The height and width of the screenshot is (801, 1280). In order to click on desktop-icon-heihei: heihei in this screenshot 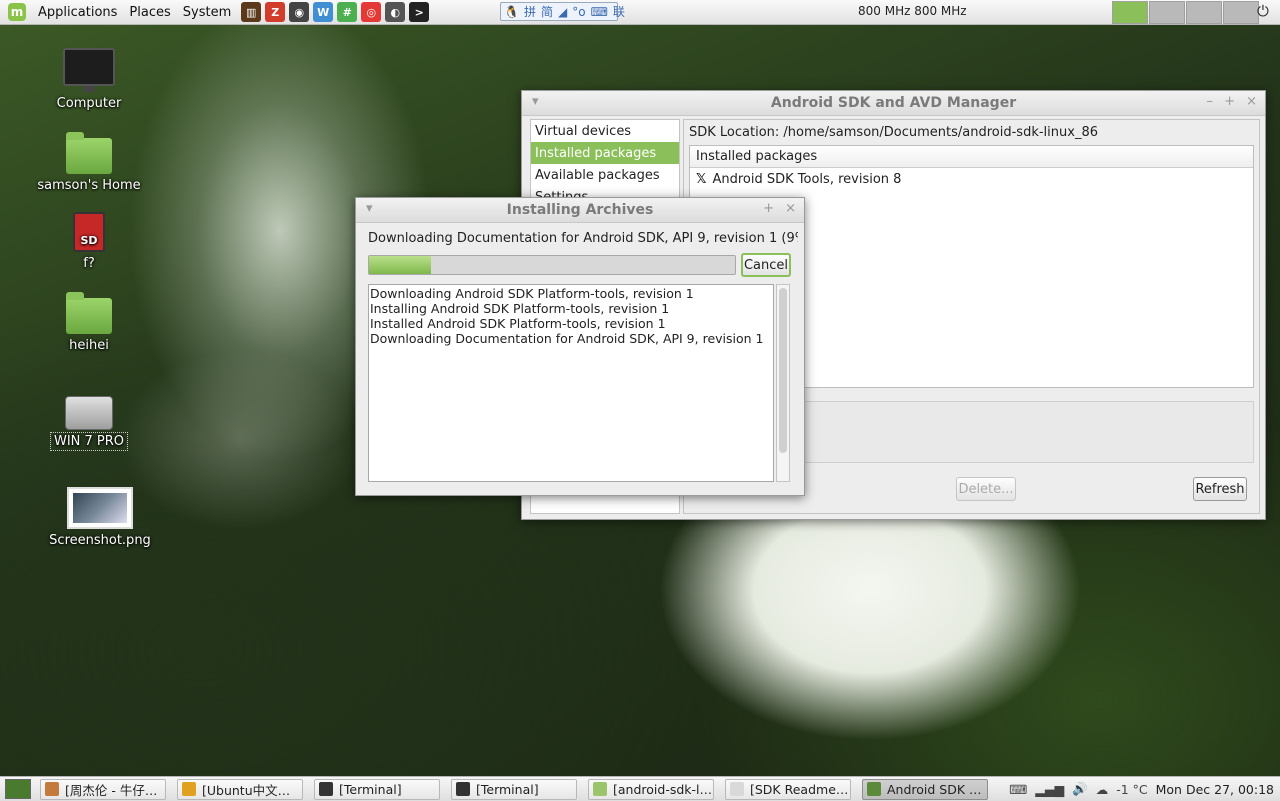, I will do `click(89, 322)`.